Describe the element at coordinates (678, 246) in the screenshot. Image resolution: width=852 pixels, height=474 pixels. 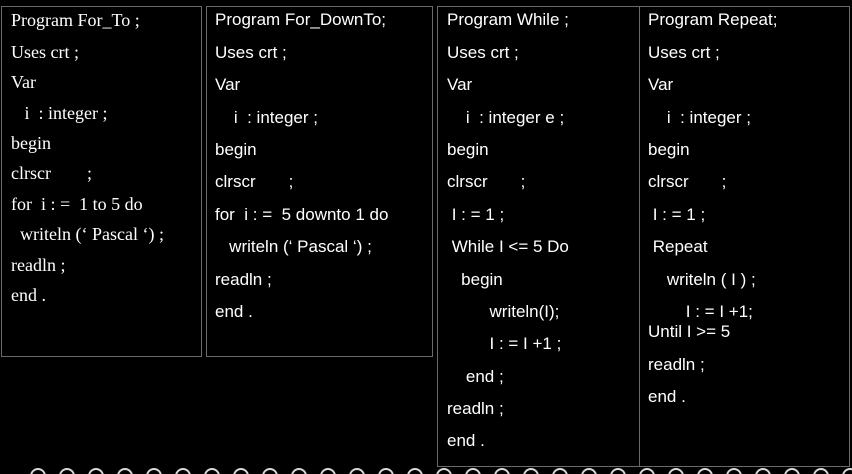
I see `code-line: Repeat` at that location.